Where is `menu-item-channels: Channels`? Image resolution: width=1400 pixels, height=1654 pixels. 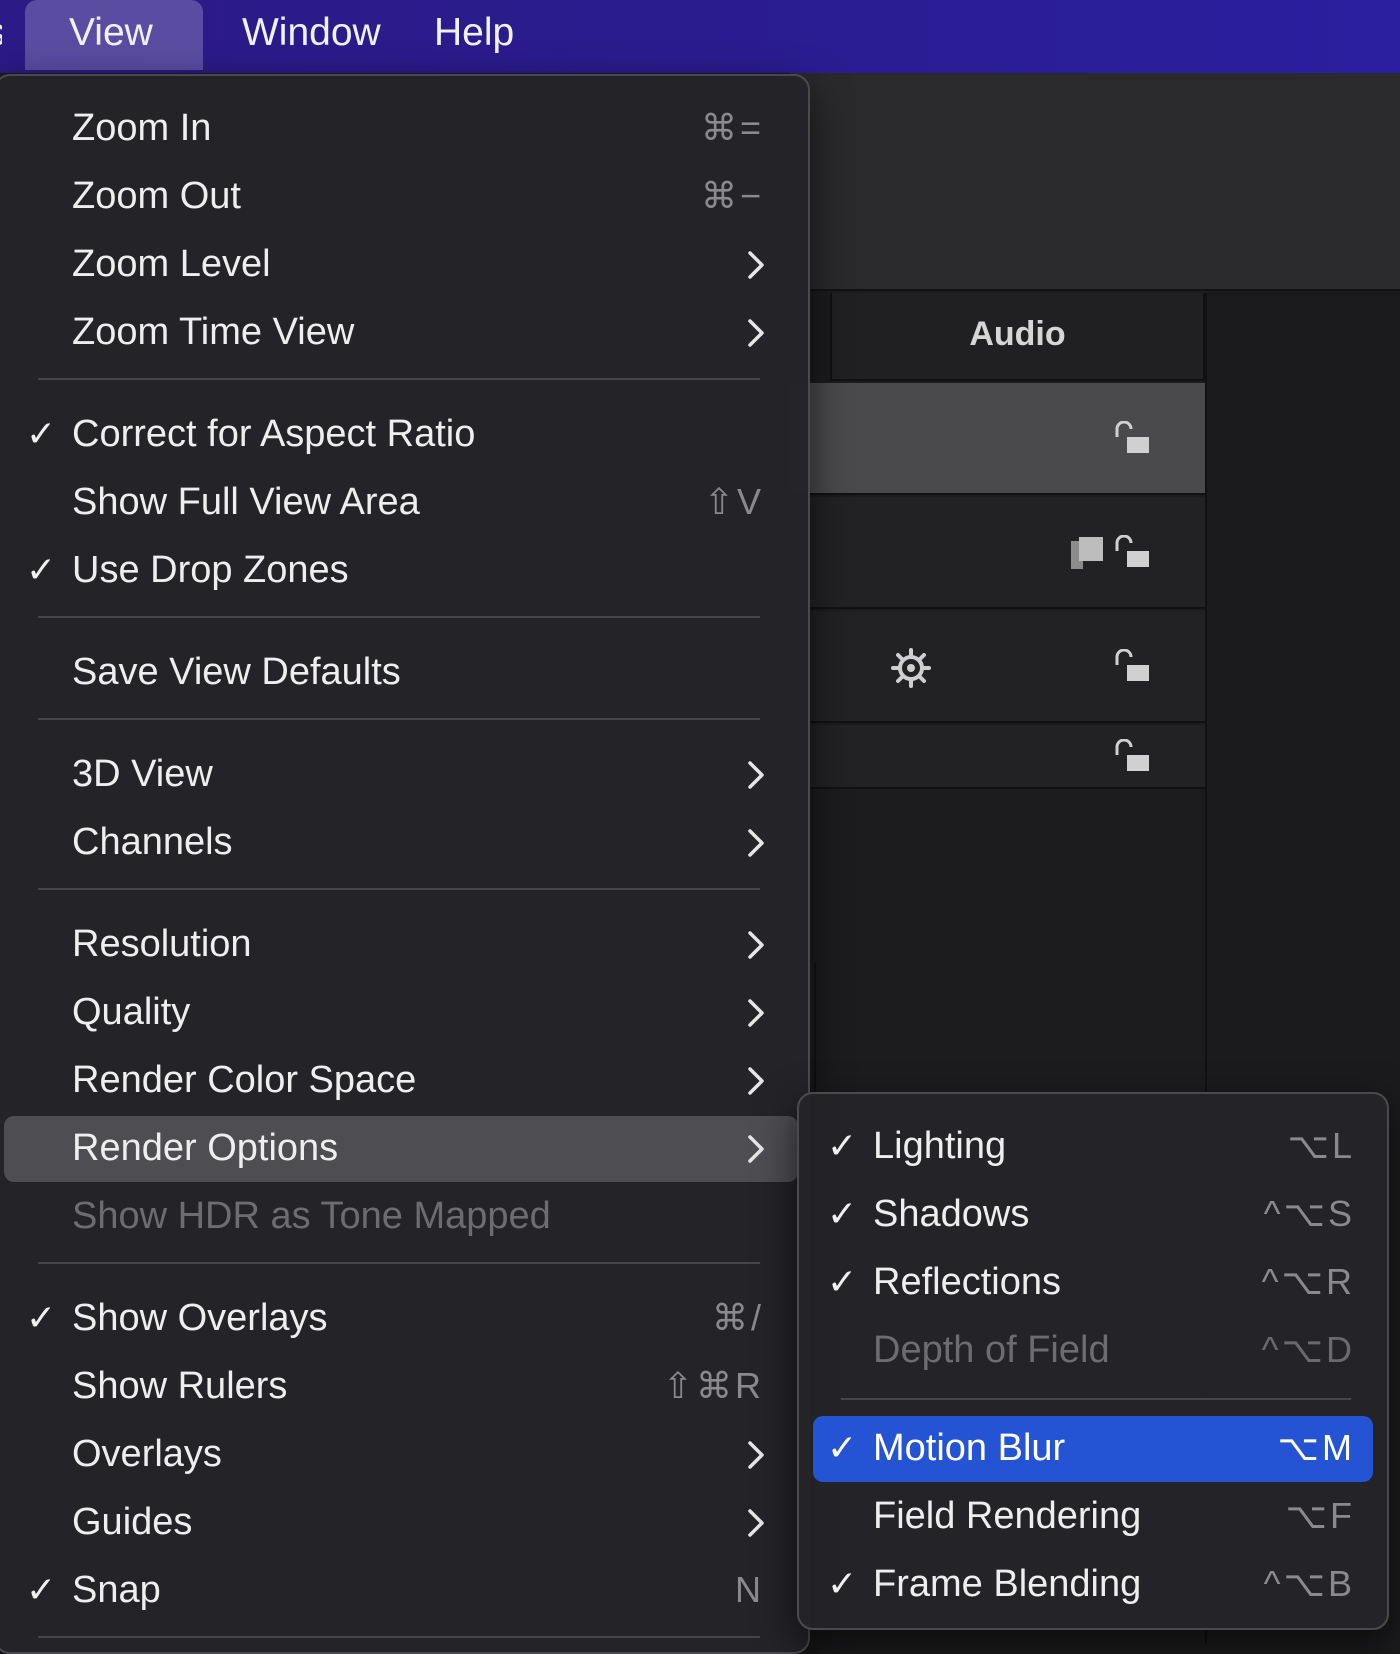
menu-item-channels: Channels is located at coordinates (401, 843).